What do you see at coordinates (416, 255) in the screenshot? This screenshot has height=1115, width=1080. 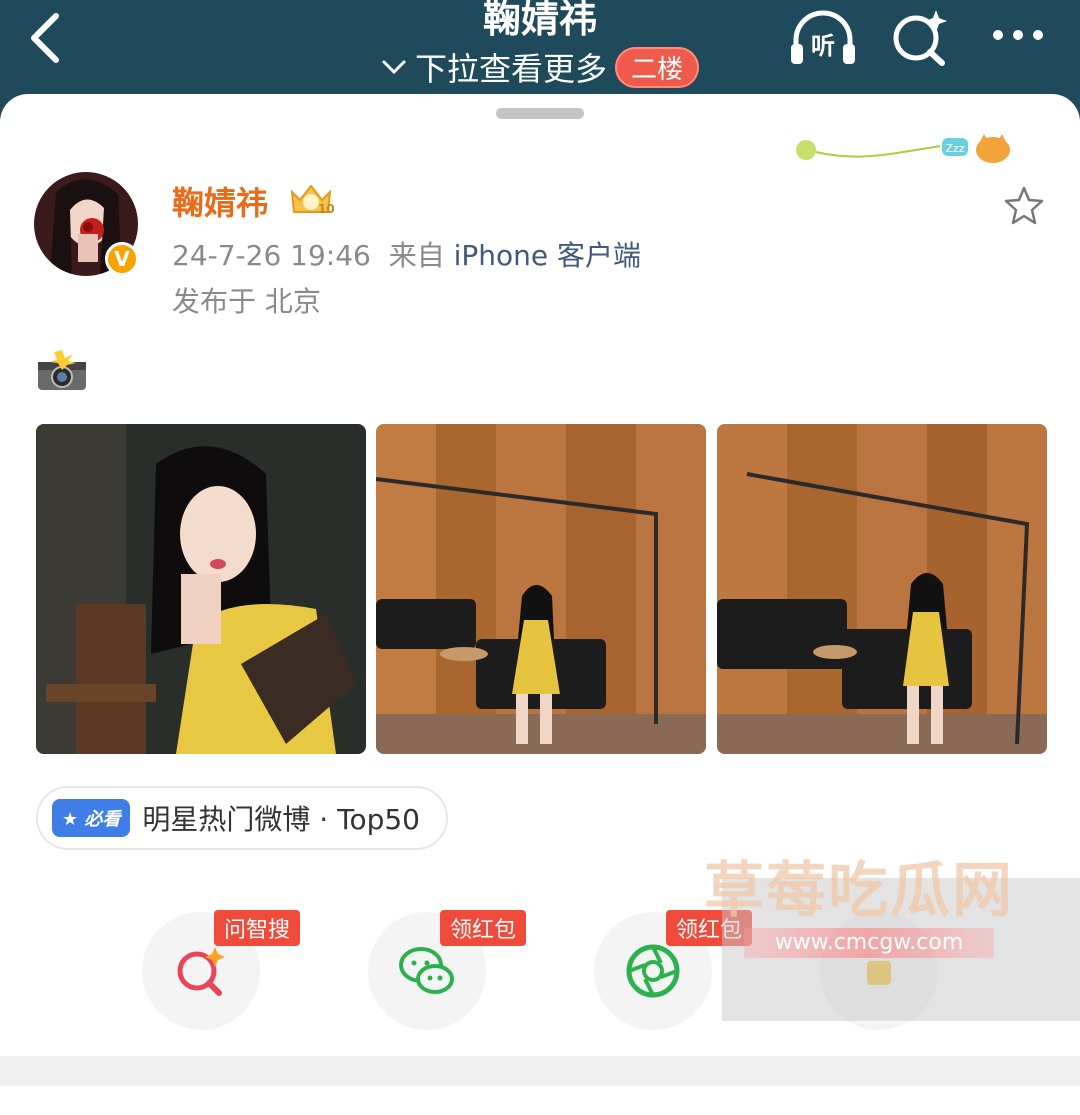 I see `source-prefix: 来自` at bounding box center [416, 255].